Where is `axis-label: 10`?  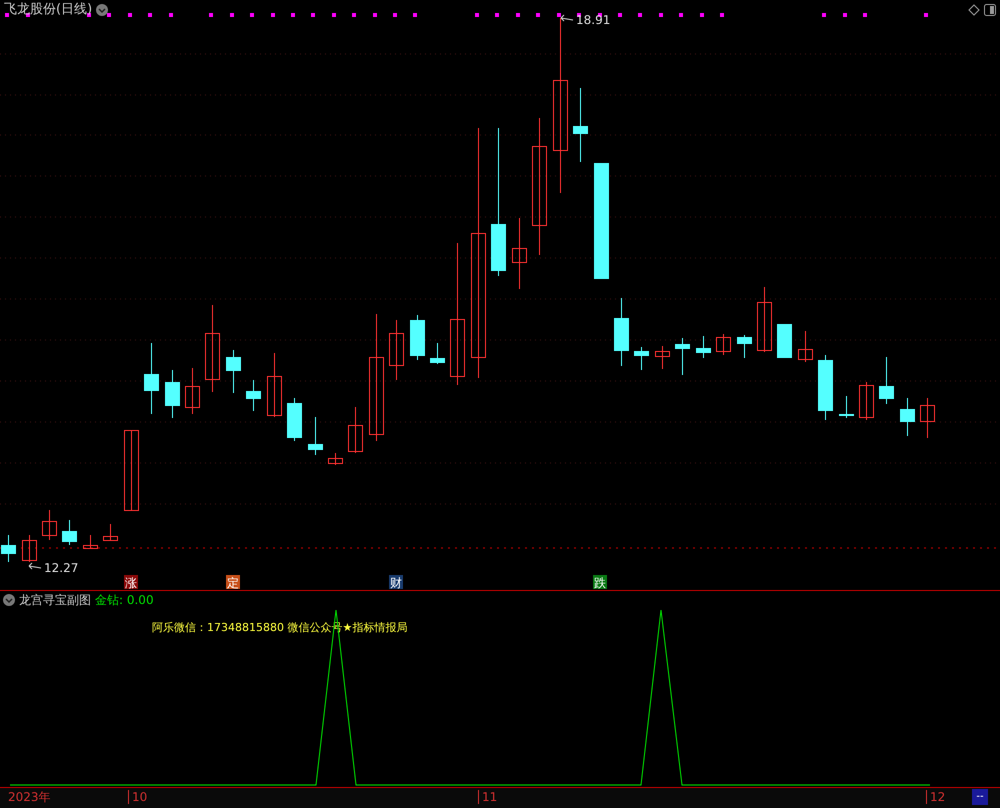
axis-label: 10 is located at coordinates (138, 797).